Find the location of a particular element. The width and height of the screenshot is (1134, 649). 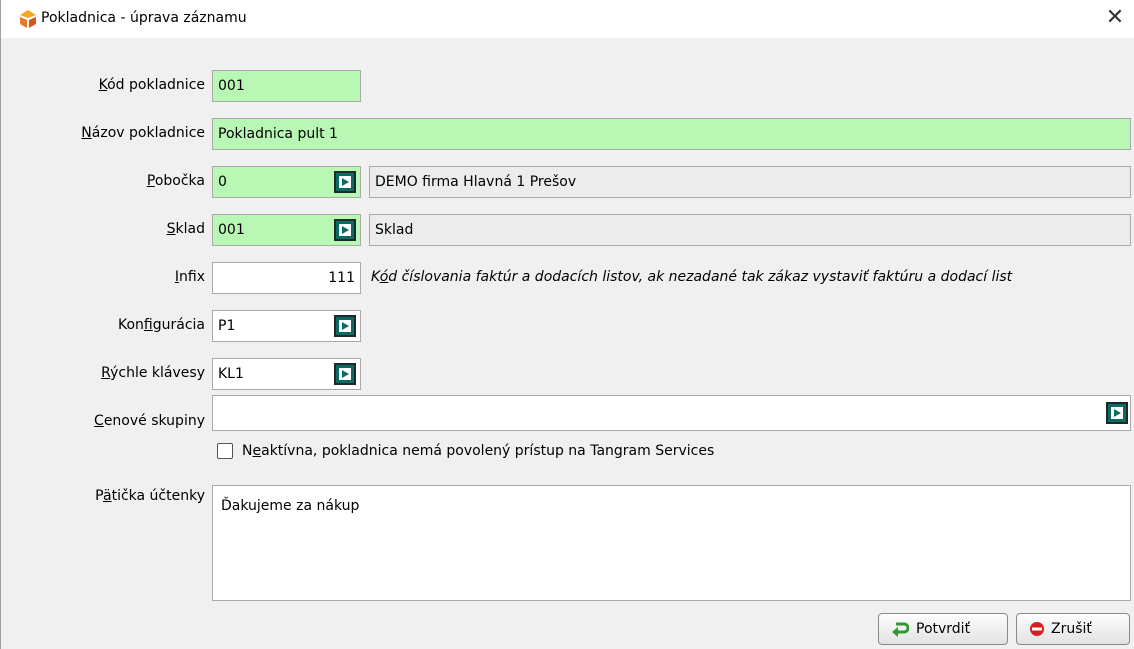

cancel-button: Zrušiť is located at coordinates (1073, 629).